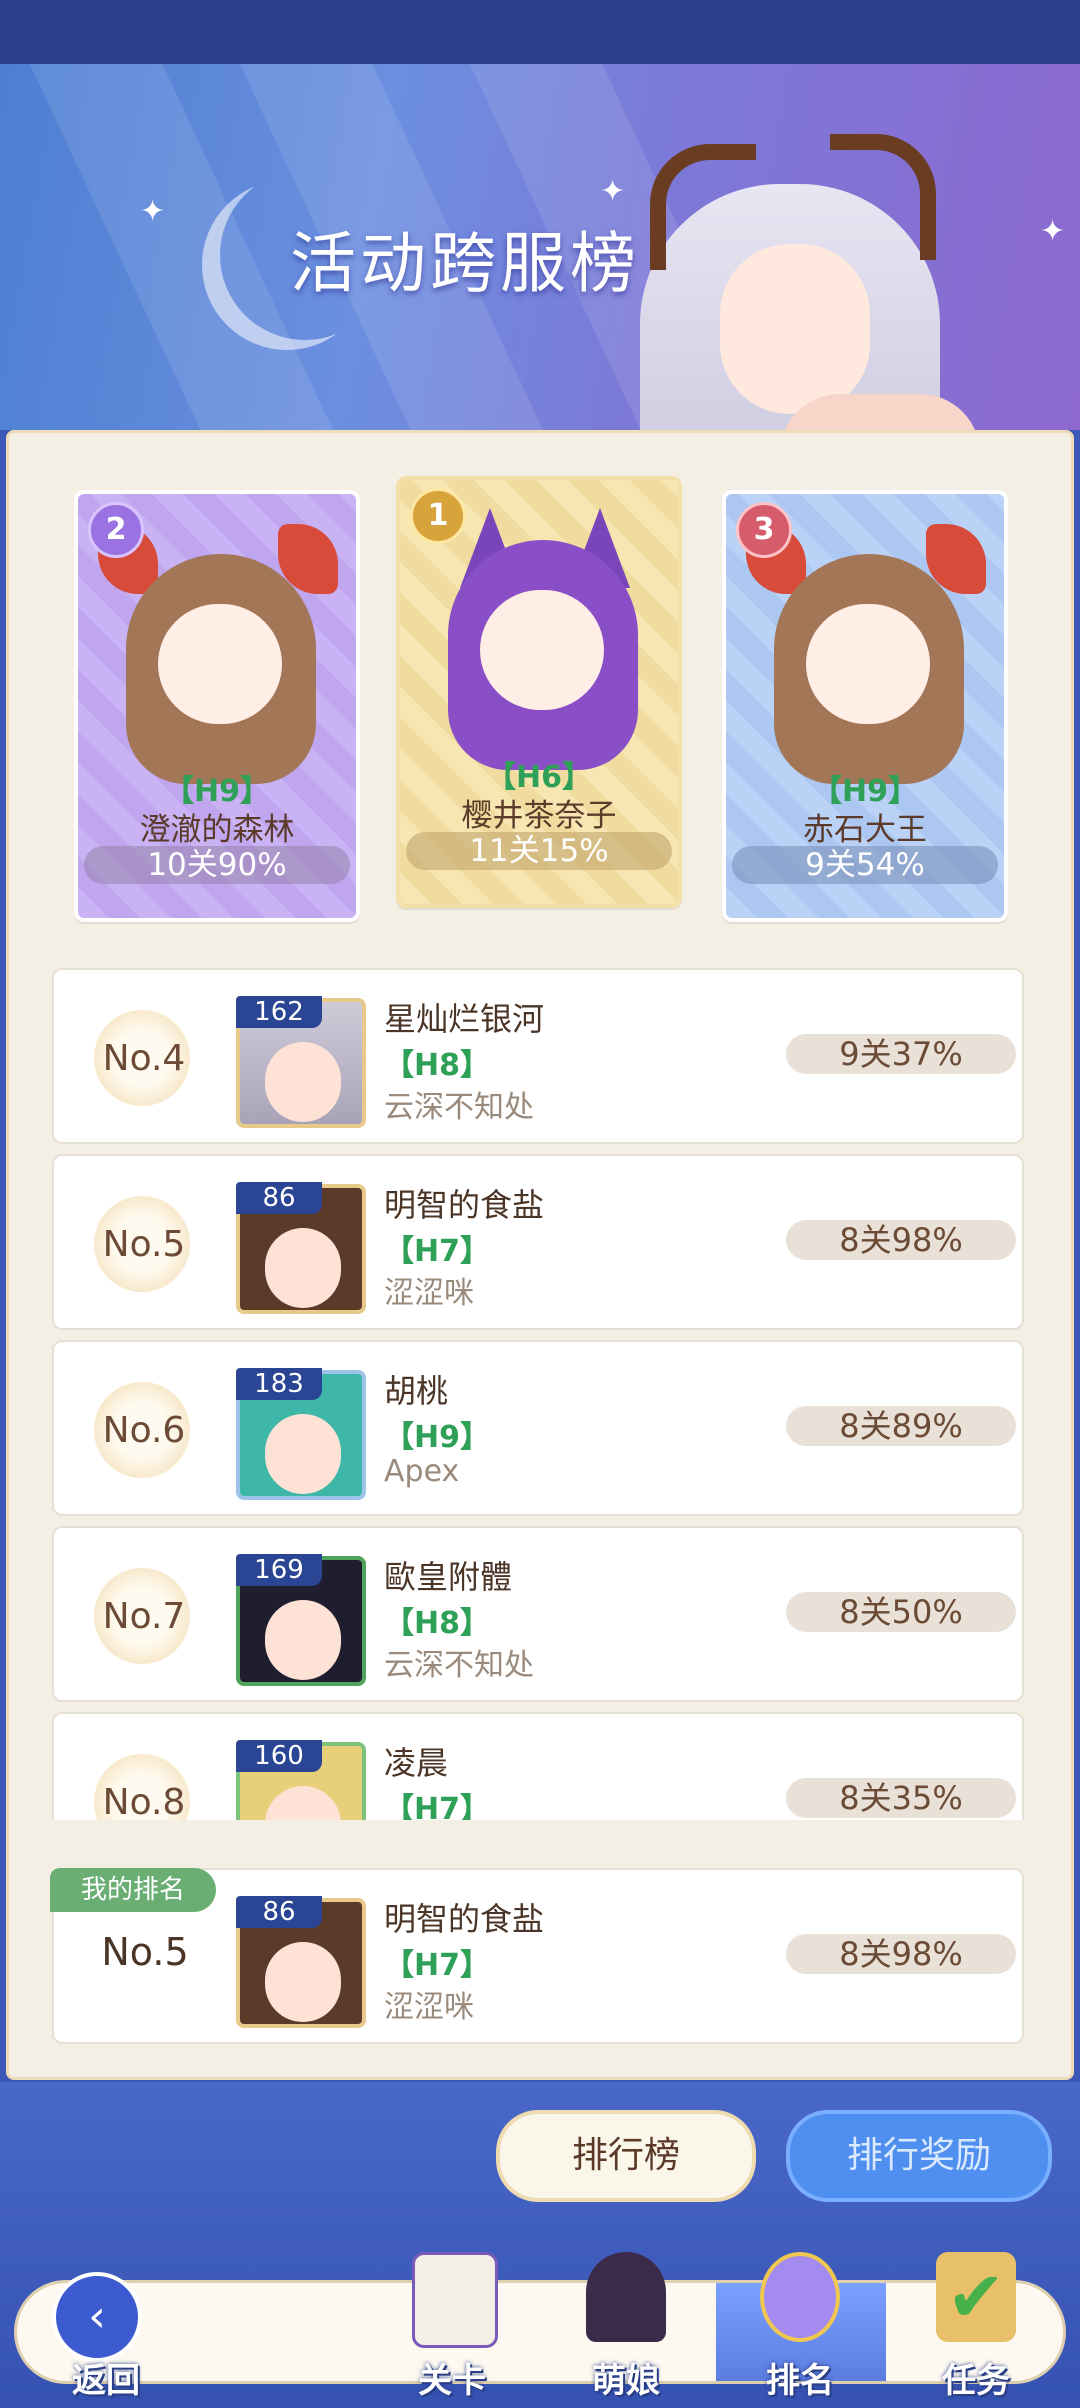  Describe the element at coordinates (538, 1614) in the screenshot. I see `ranking-row: No.7 169 歐皇附體 【H8】 云深不知处 8关50%` at that location.